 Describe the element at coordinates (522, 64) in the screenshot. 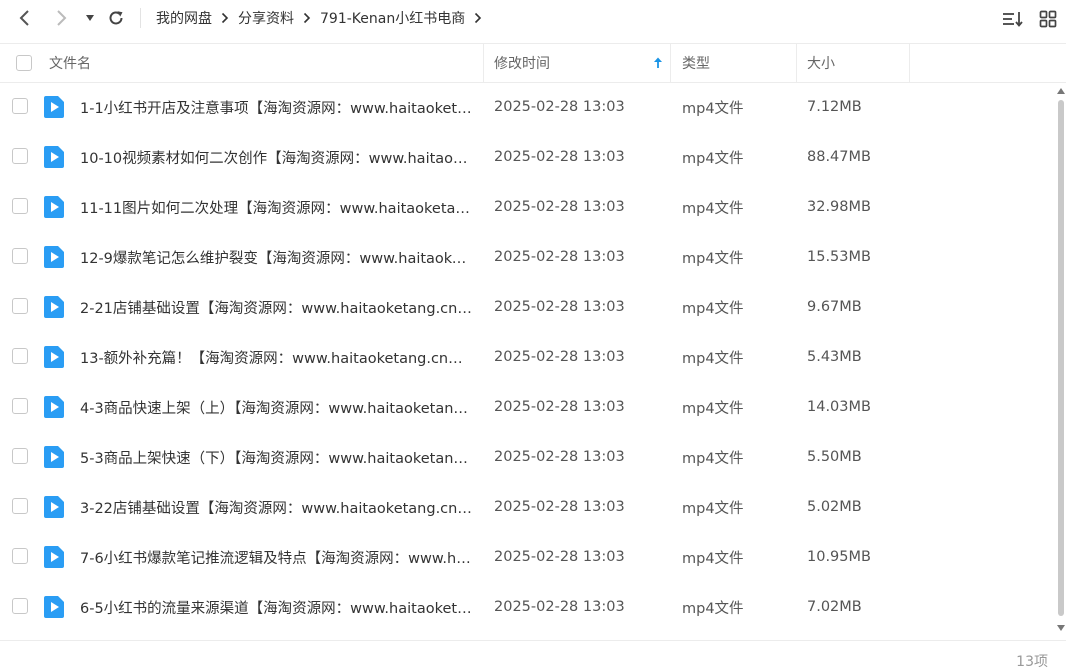

I see `column-header-modified-label: 修改时间` at that location.